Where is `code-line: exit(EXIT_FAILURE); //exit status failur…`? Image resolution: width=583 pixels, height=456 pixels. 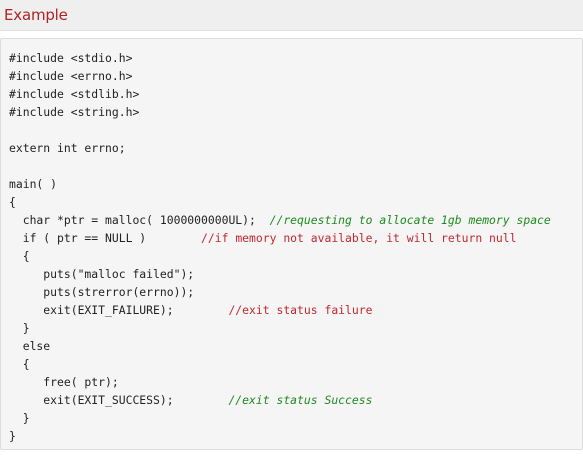 code-line: exit(EXIT_FAILURE); //exit status failur… is located at coordinates (295, 310).